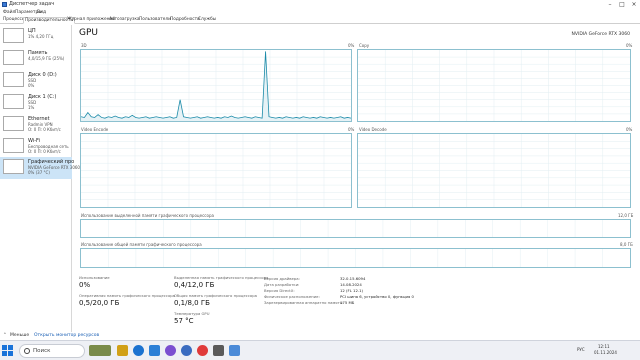 Image resolution: width=640 pixels, height=360 pixels. Describe the element at coordinates (99, 303) in the screenshot. I see `gpu-memory-stat-value: 0,5/20,0 ГБ` at that location.